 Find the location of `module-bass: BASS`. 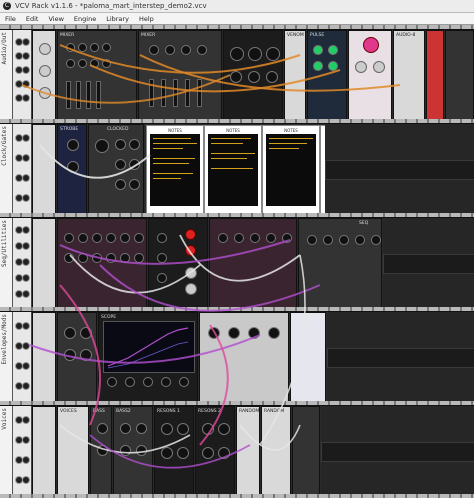

module-bass: BASS is located at coordinates (101, 451).